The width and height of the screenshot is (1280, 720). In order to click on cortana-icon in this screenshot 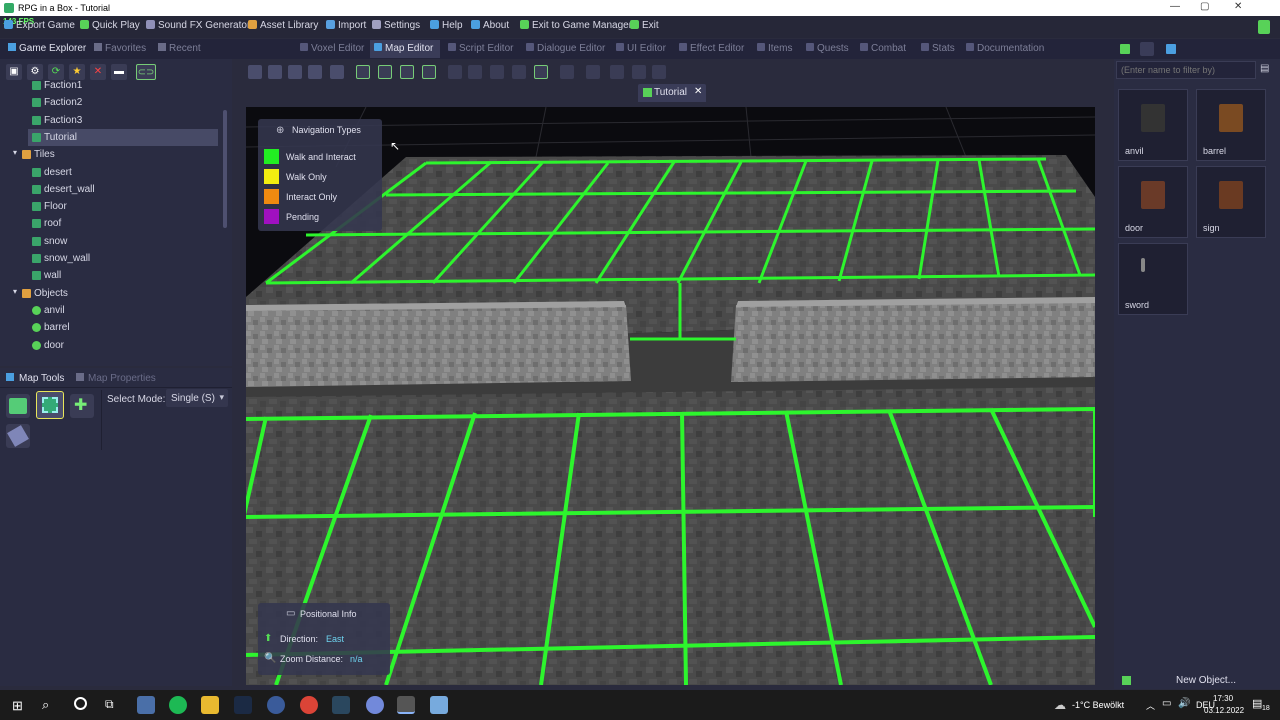, I will do `click(80, 703)`.